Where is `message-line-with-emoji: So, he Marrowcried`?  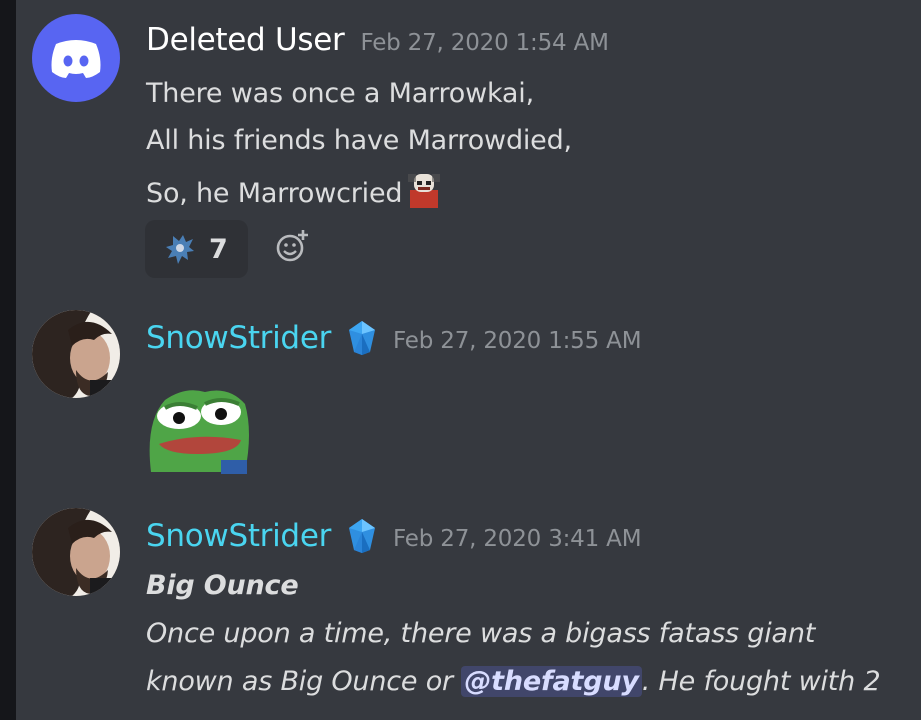
message-line-with-emoji: So, he Marrowcried is located at coordinates (294, 190).